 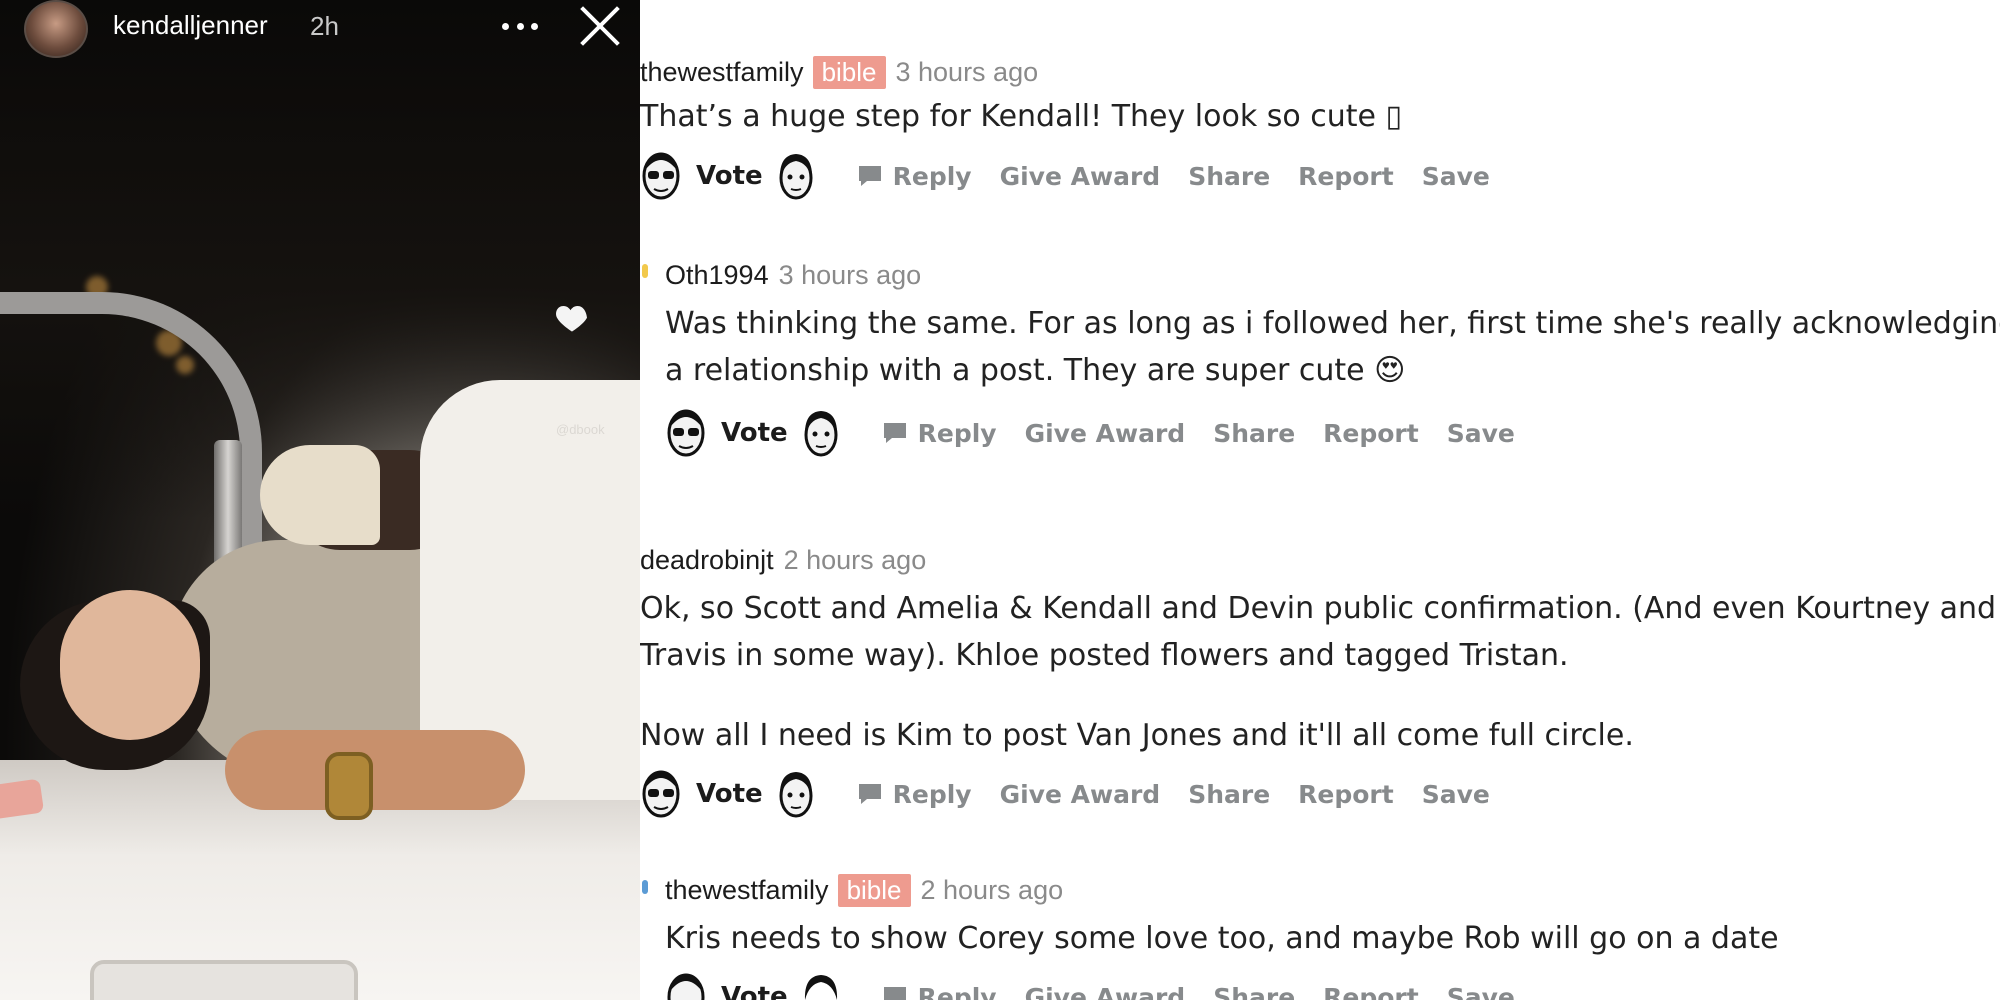 What do you see at coordinates (707, 560) in the screenshot?
I see `comment-author: deadrobinjt` at bounding box center [707, 560].